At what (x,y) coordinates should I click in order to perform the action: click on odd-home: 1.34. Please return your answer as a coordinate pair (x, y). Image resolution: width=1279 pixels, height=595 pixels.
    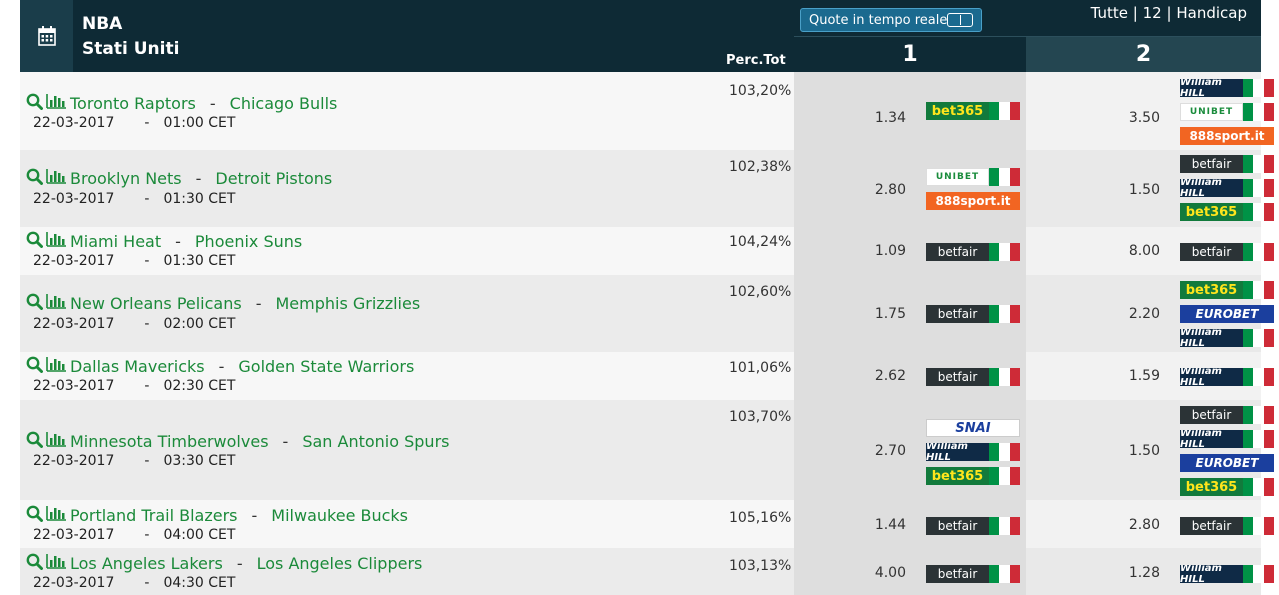
    Looking at the image, I should click on (886, 118).